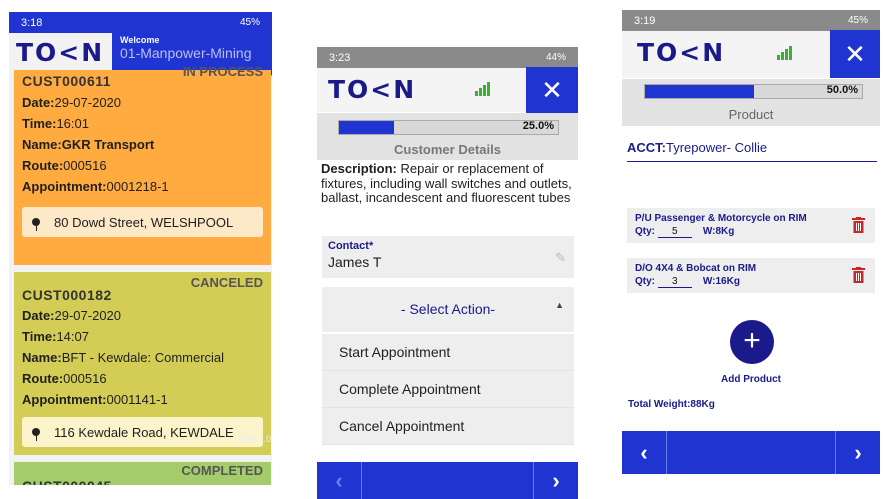  Describe the element at coordinates (137, 399) in the screenshot. I see `appointment-value: 0001141-1` at that location.